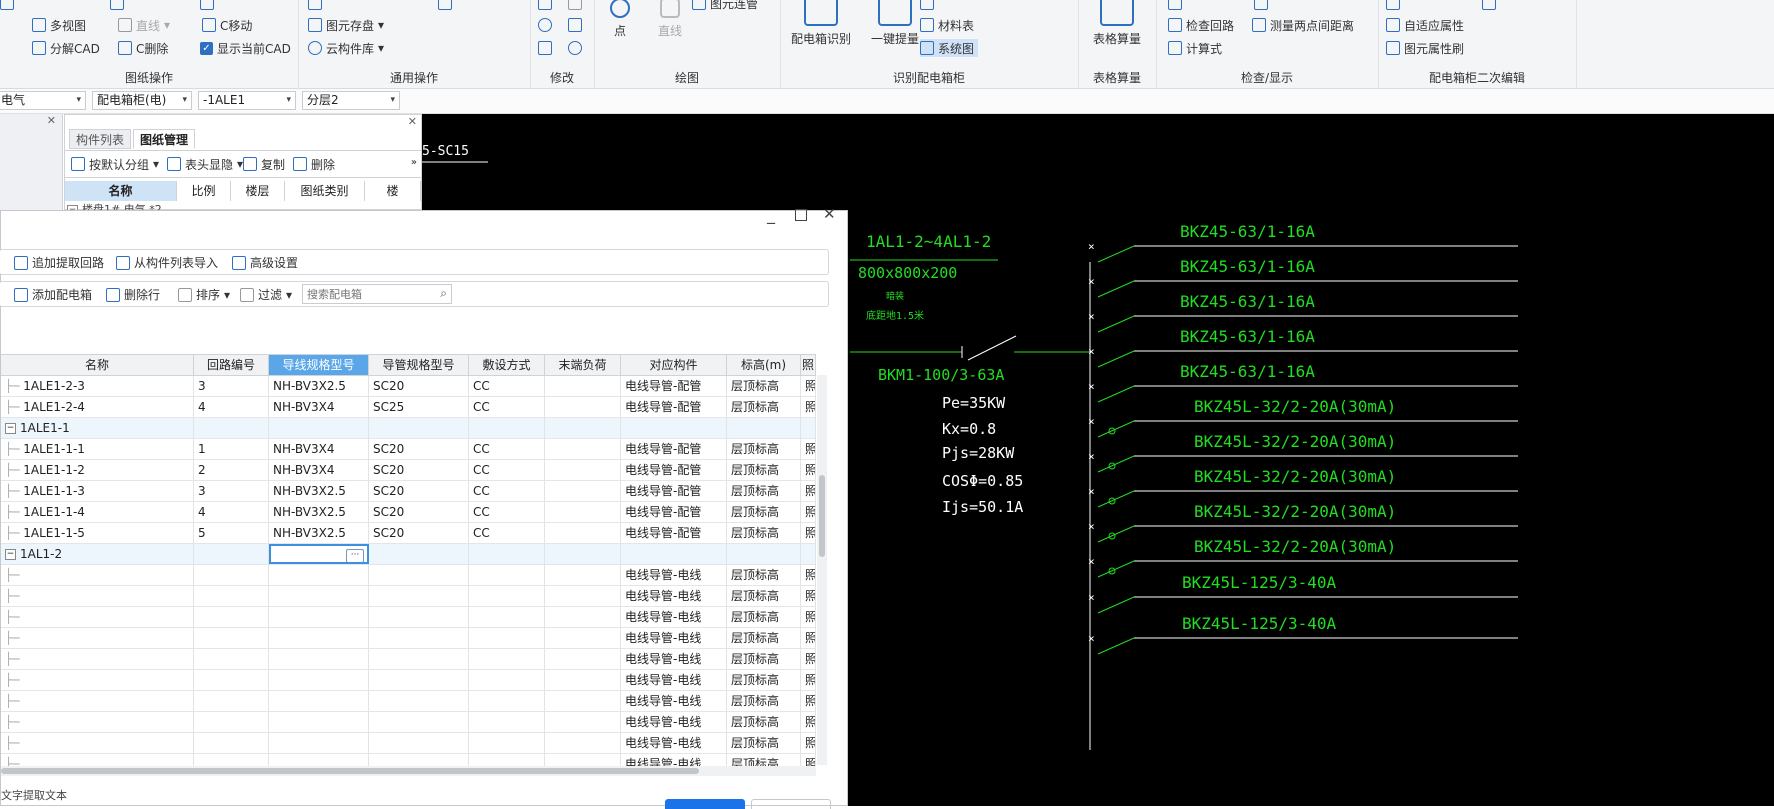 This screenshot has height=809, width=1774. Describe the element at coordinates (133, 294) in the screenshot. I see `delete-row-button: 删除行` at that location.